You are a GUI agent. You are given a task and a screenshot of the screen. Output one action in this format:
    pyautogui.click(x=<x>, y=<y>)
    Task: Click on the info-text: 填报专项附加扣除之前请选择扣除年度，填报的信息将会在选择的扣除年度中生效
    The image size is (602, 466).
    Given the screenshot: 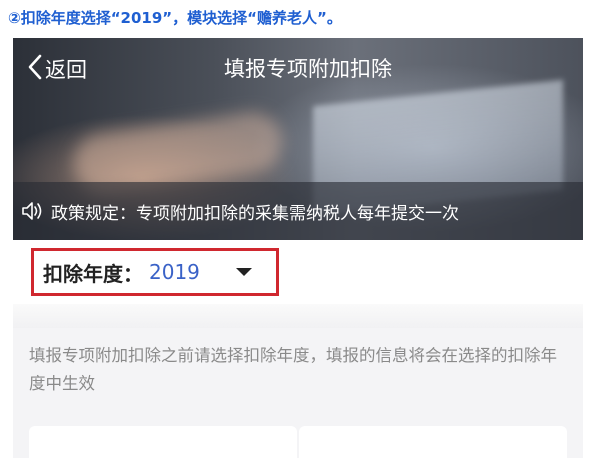 What is the action you would take?
    pyautogui.click(x=293, y=369)
    